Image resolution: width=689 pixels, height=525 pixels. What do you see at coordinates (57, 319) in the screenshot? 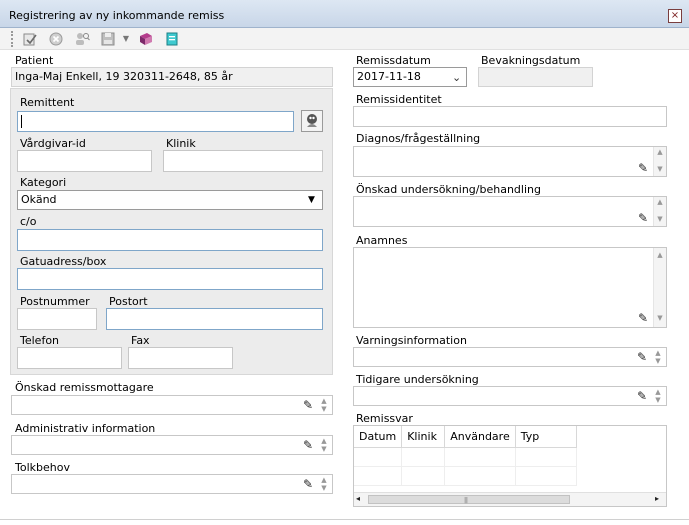
I see `postnummer-field` at bounding box center [57, 319].